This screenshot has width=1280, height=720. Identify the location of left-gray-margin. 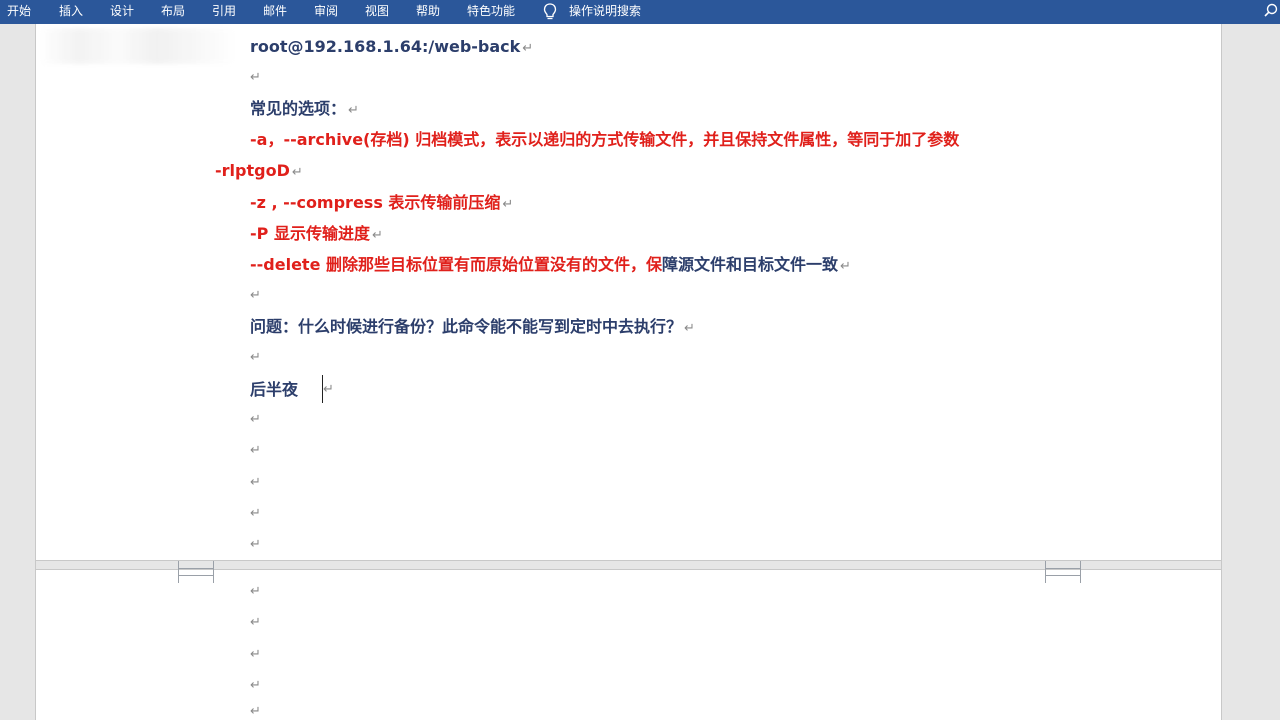
(17, 372).